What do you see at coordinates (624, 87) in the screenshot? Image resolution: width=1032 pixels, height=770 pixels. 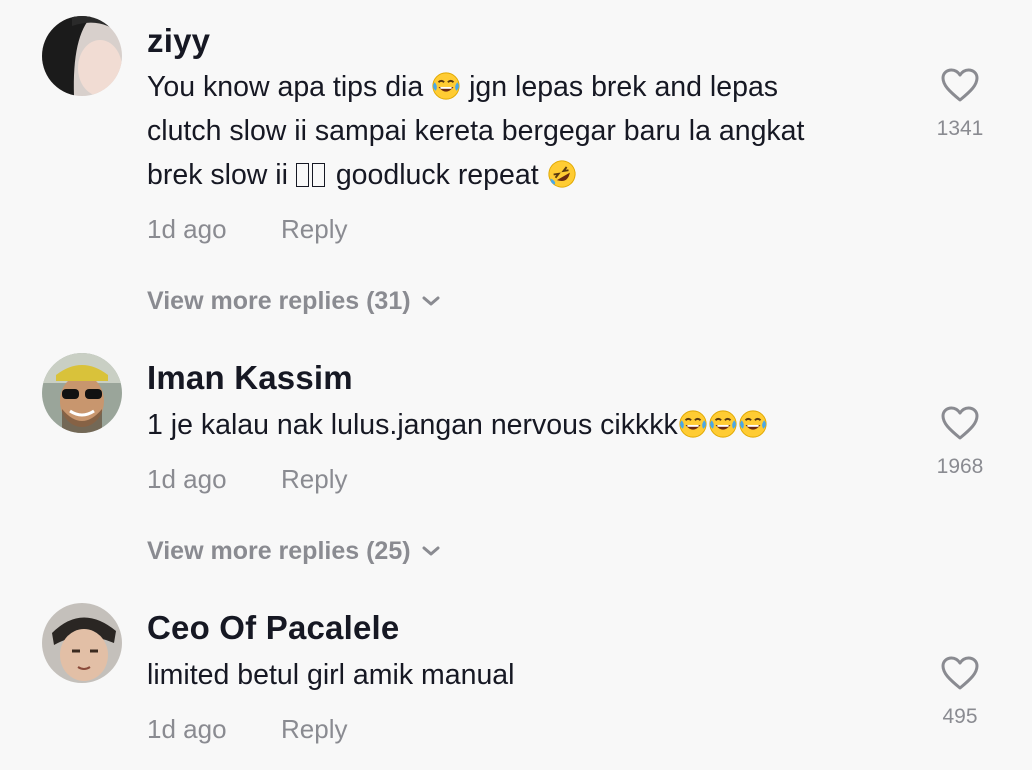 I see `comment-text-part: jgn lepas brek and lepas` at bounding box center [624, 87].